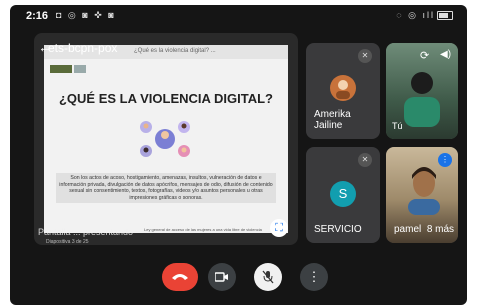  I want to click on person-silhouette-icon, so click(422, 99).